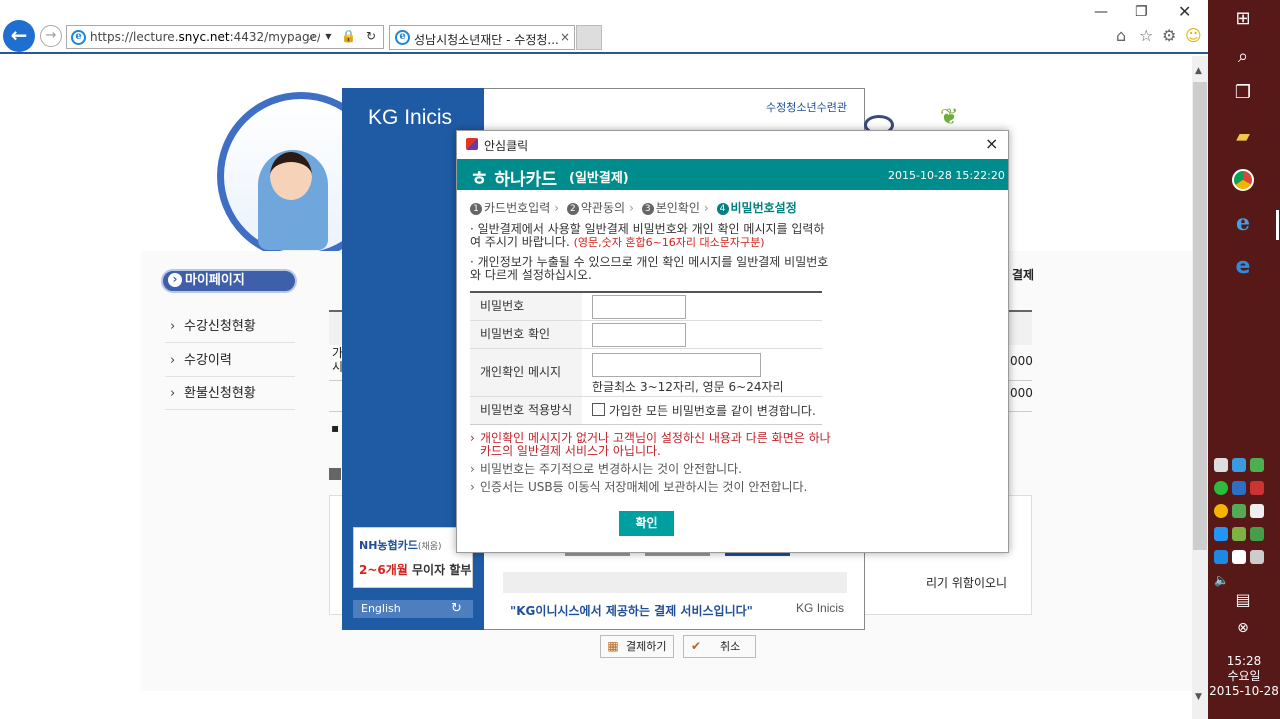  I want to click on forward-button: →, so click(51, 36).